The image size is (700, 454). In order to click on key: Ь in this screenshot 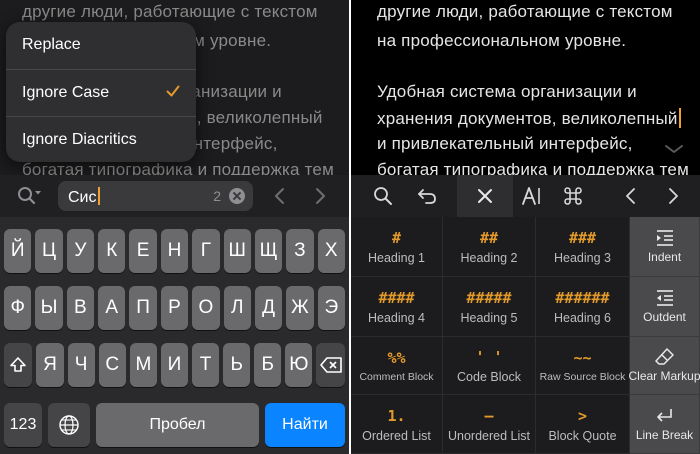, I will do `click(237, 365)`.